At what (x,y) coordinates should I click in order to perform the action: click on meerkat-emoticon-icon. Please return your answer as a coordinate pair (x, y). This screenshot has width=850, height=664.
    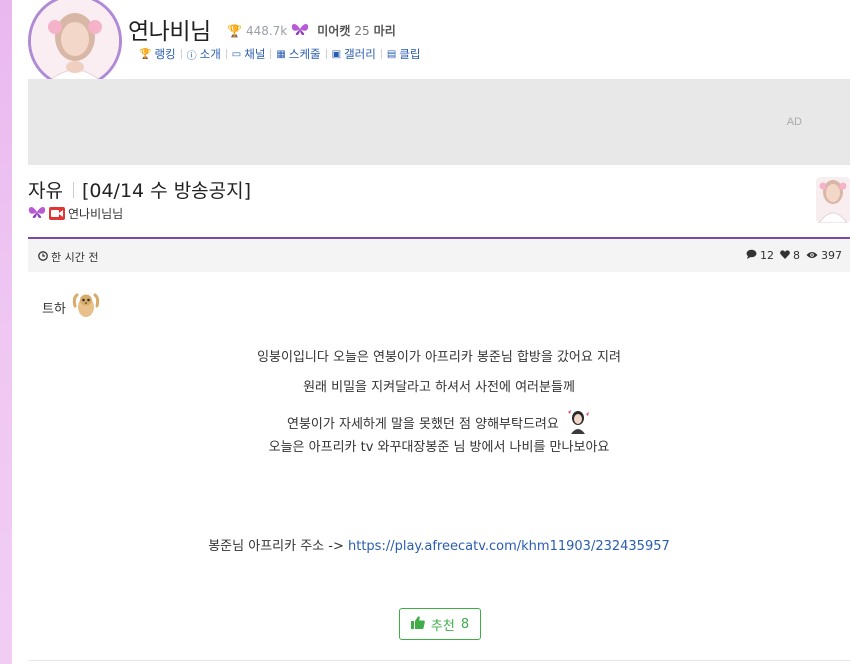
    Looking at the image, I should click on (86, 307).